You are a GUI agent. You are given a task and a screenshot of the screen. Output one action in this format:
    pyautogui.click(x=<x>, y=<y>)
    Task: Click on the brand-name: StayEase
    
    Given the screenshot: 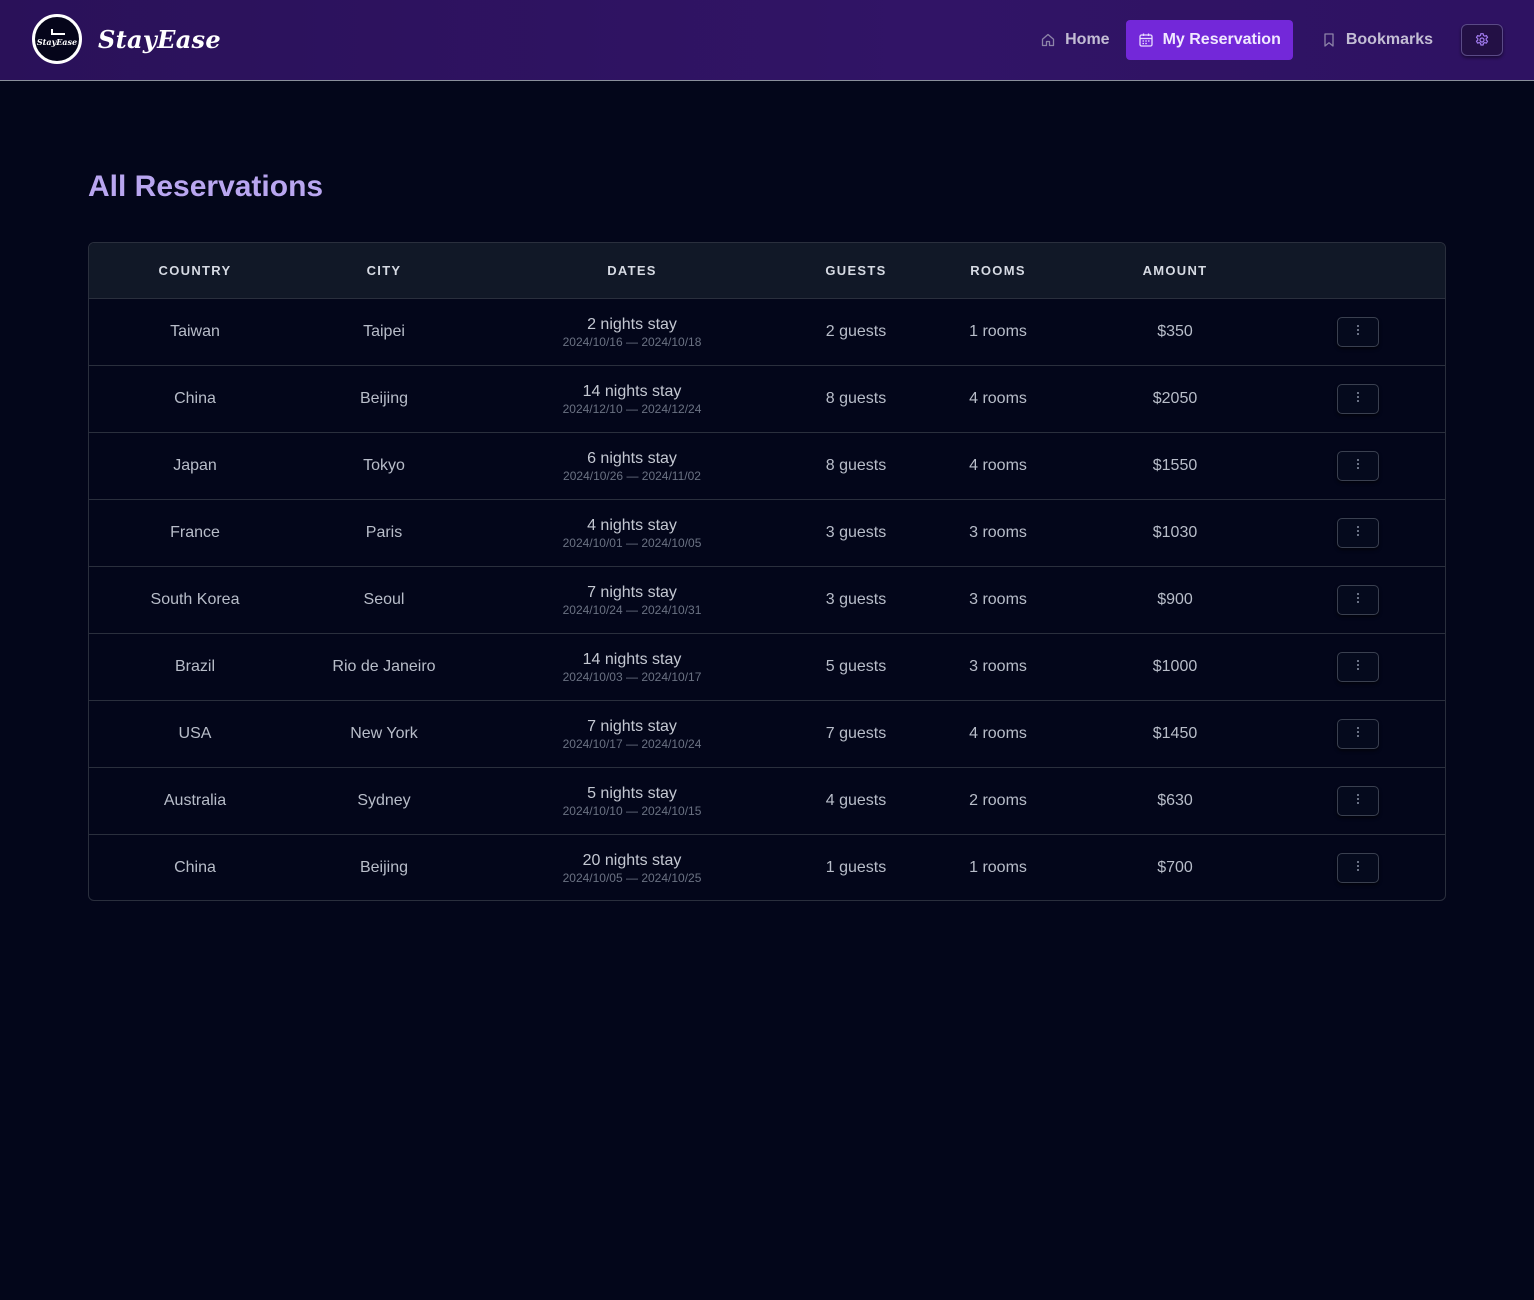 What is the action you would take?
    pyautogui.click(x=159, y=39)
    